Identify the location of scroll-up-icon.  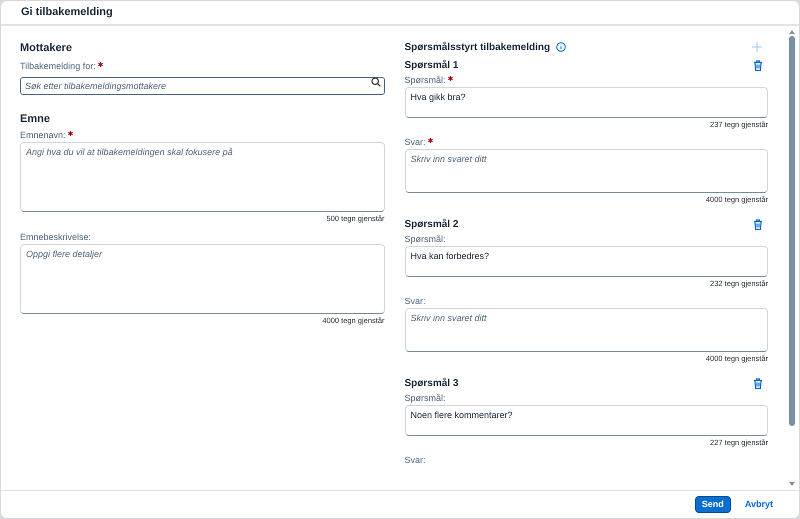
(792, 32).